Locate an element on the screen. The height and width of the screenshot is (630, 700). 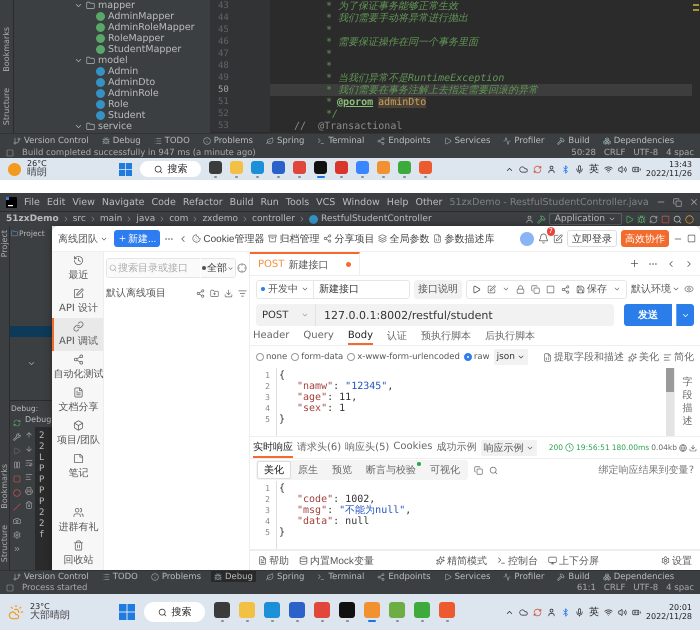
tool-window-tab: Spring is located at coordinates (285, 140).